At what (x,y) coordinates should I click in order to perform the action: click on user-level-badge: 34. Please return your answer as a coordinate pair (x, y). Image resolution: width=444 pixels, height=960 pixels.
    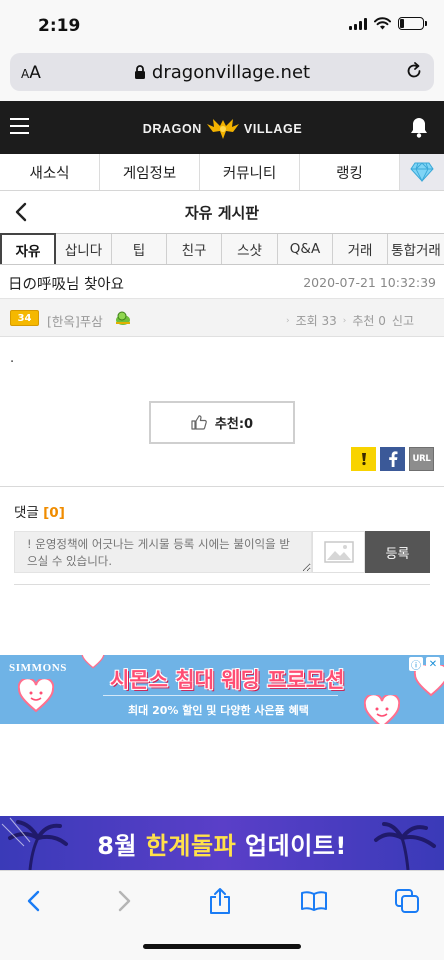
    Looking at the image, I should click on (24, 318).